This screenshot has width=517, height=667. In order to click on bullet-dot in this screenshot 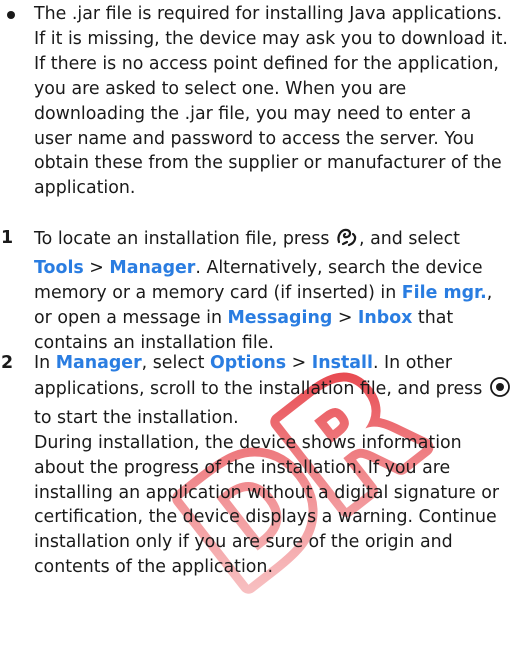, I will do `click(11, 15)`.